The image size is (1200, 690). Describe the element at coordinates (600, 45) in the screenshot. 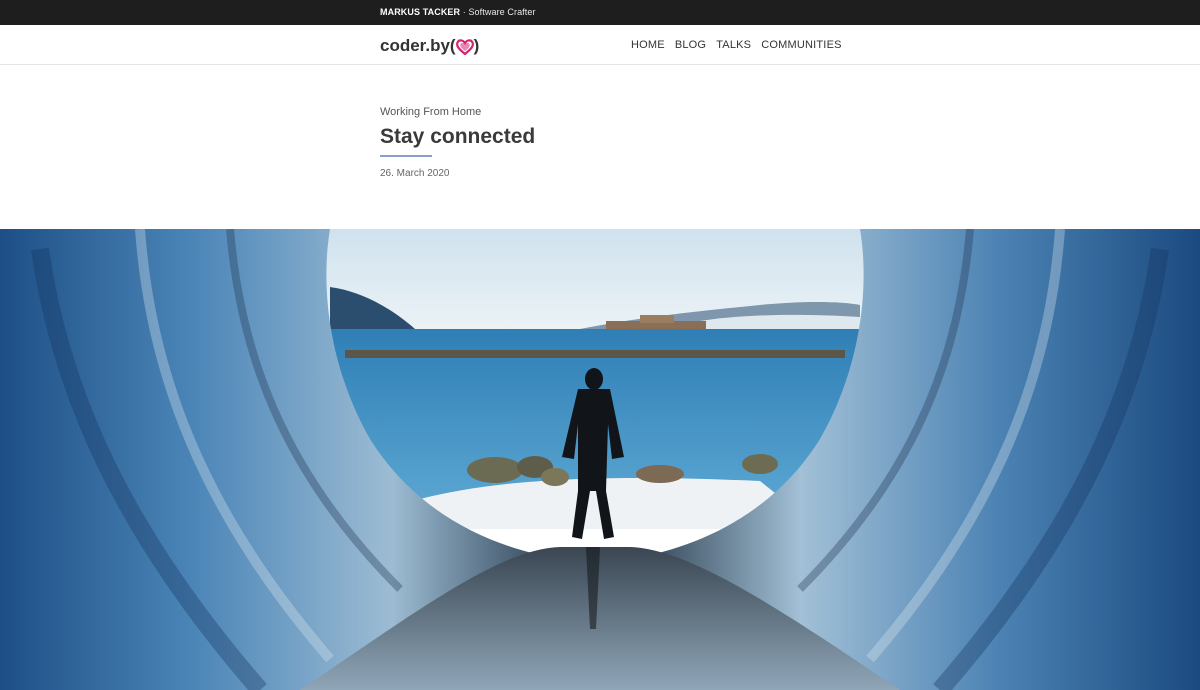

I see `site-header: coder.by( ) HOME BLOG TALKS COMMUNITIES` at that location.